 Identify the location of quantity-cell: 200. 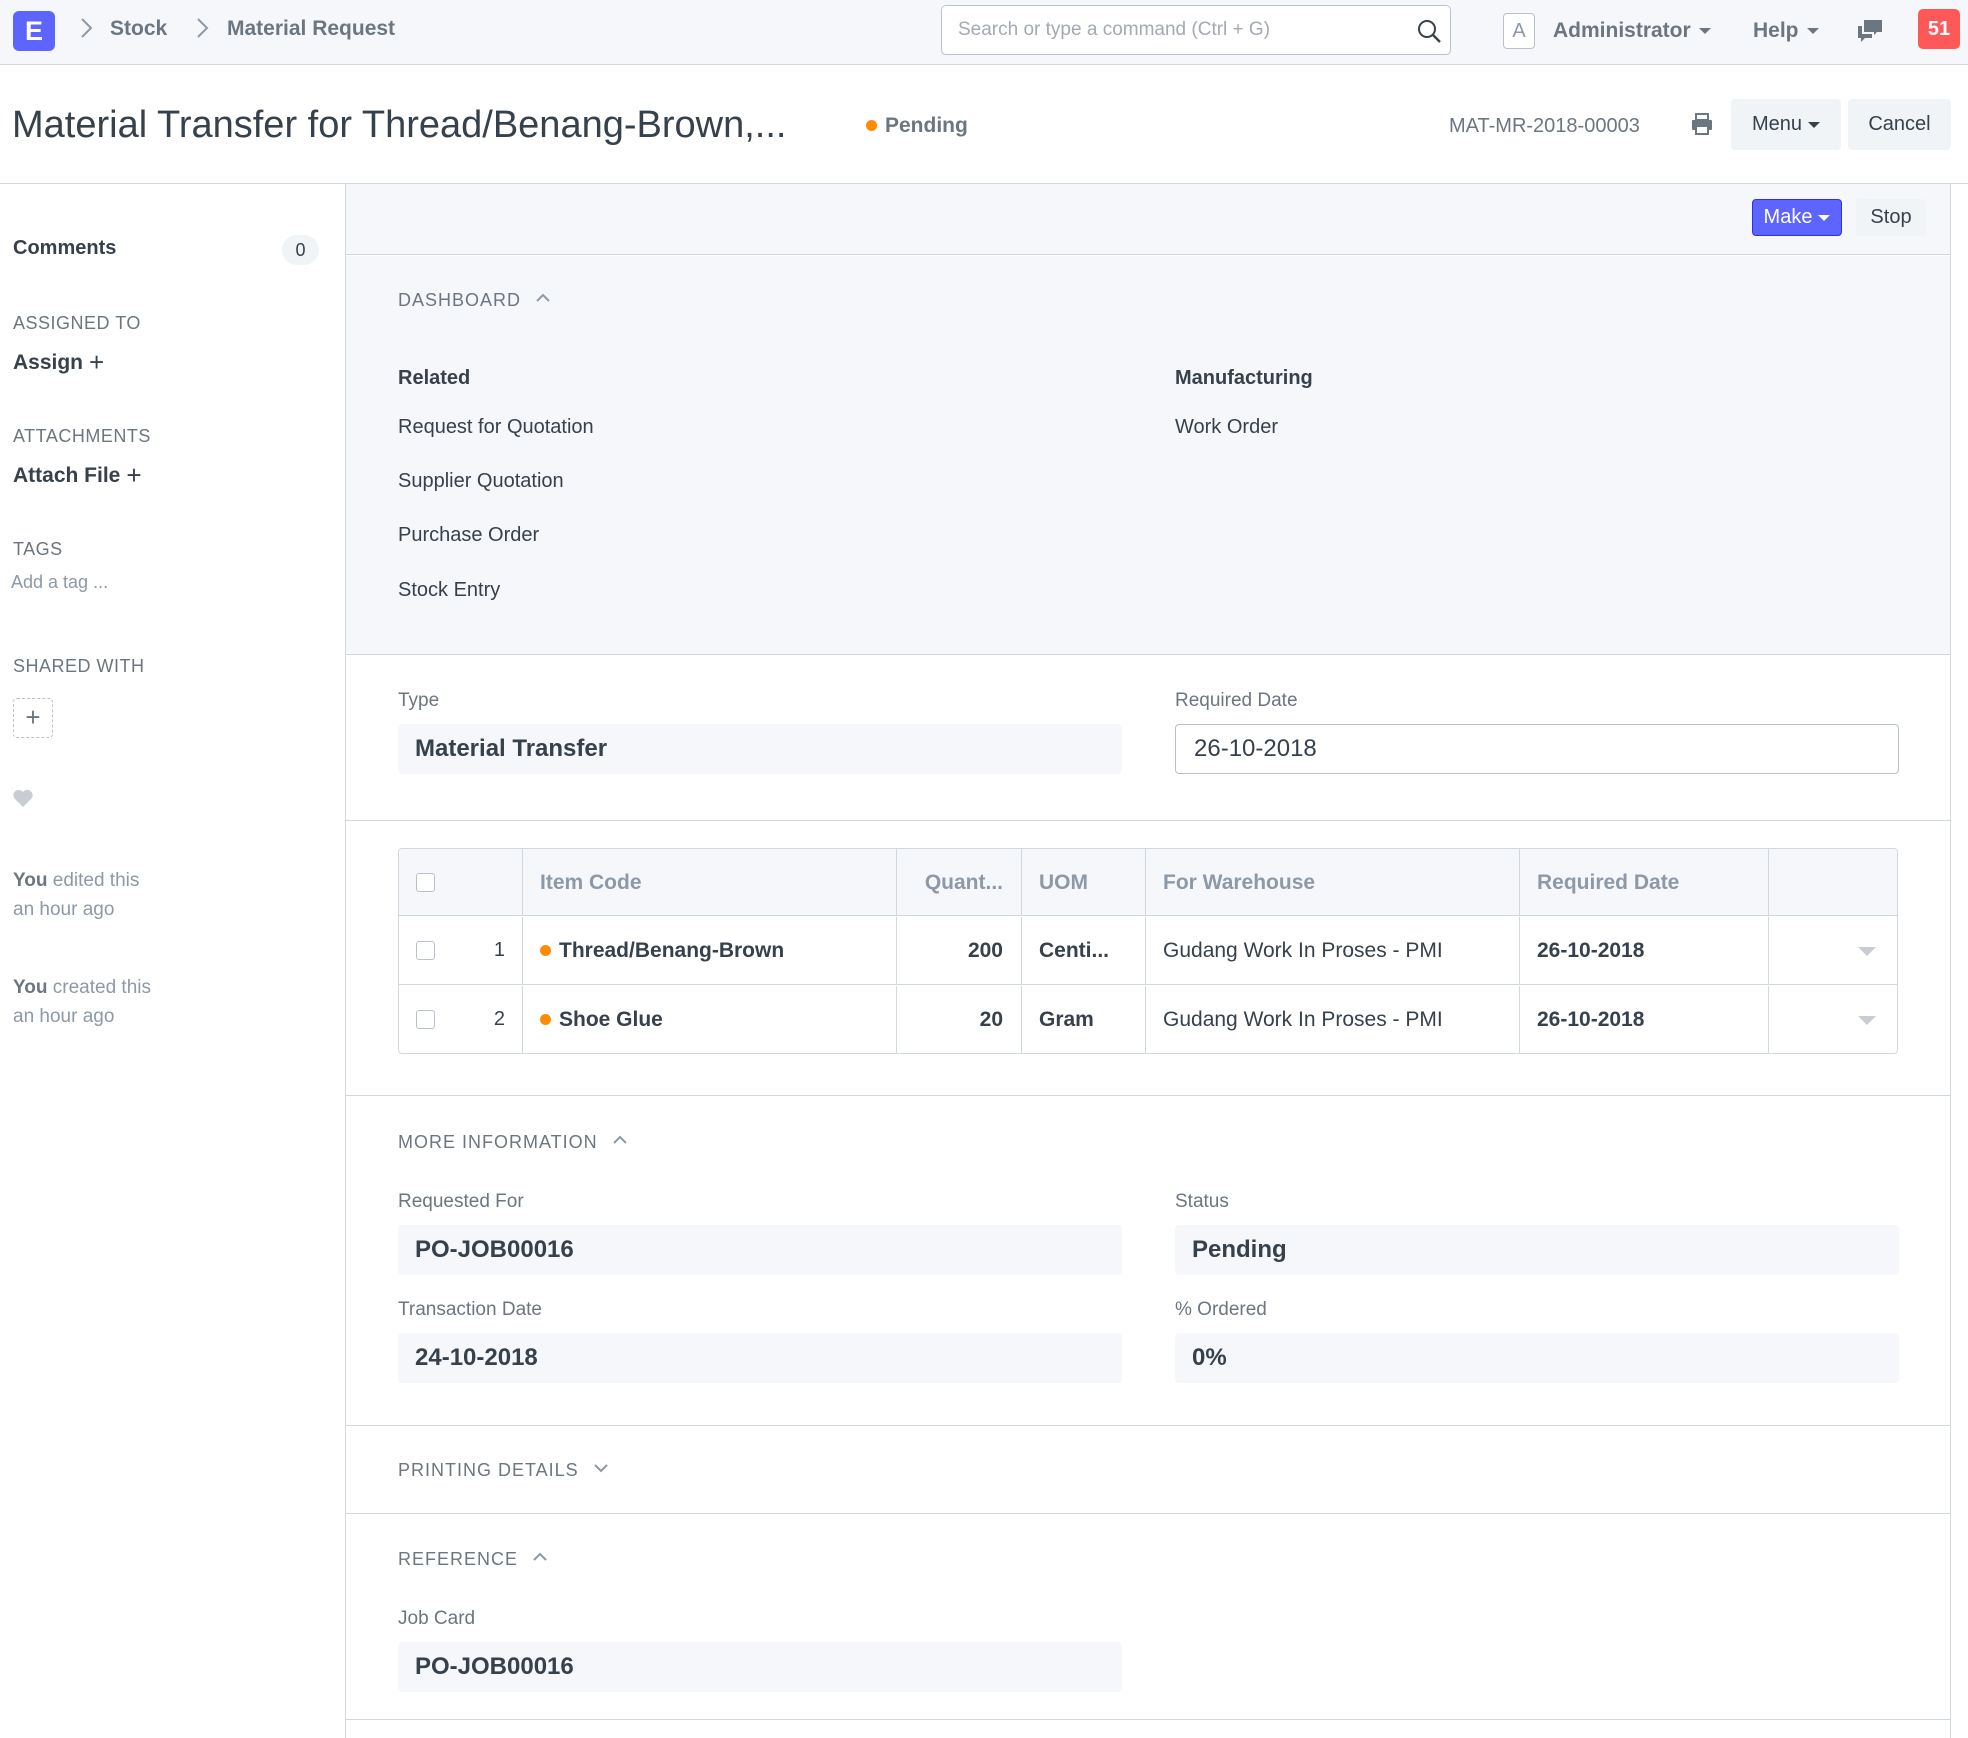
(959, 950).